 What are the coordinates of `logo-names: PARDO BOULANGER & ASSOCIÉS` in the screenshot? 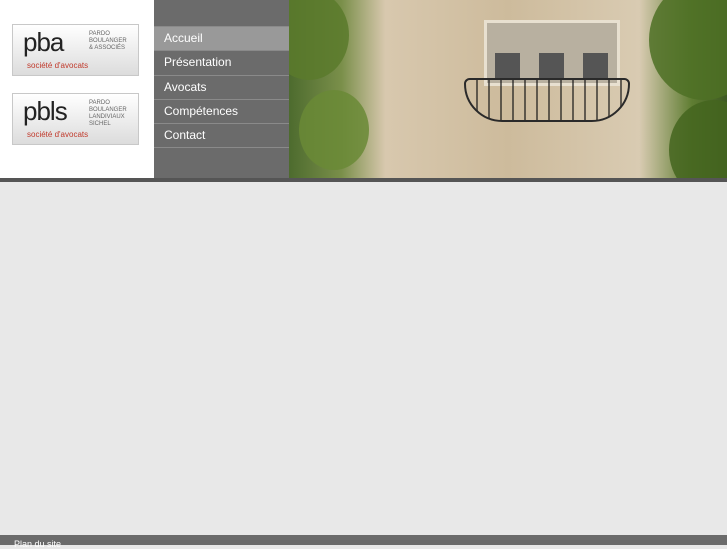 It's located at (108, 41).